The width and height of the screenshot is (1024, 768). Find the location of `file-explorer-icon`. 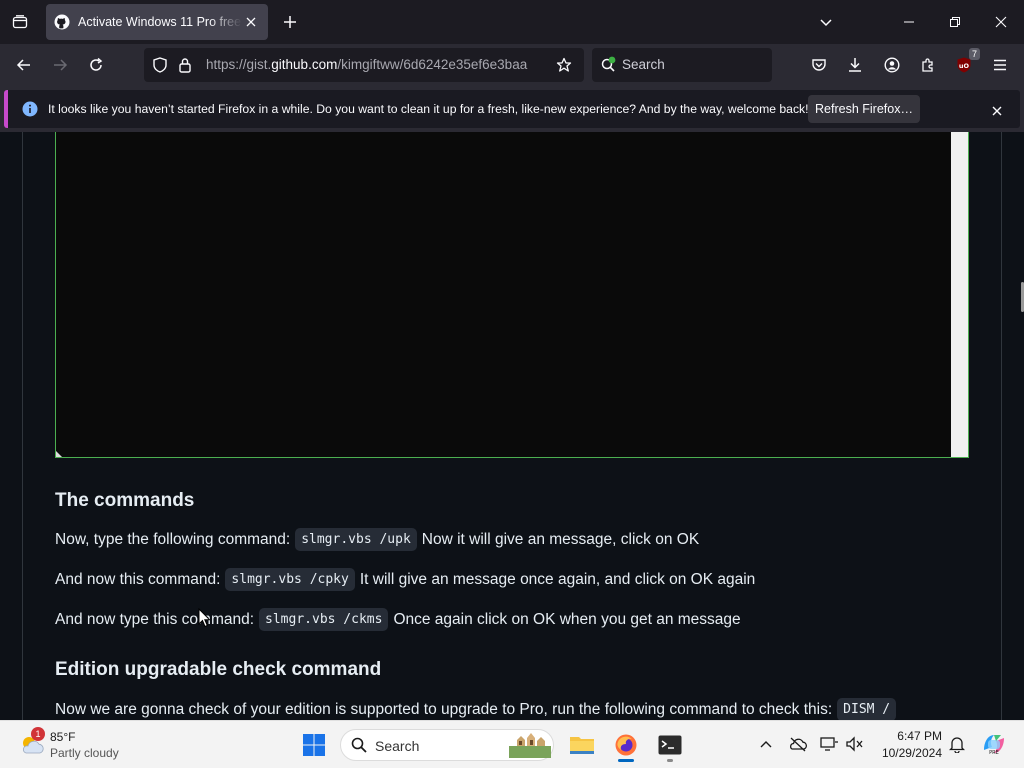

file-explorer-icon is located at coordinates (582, 745).